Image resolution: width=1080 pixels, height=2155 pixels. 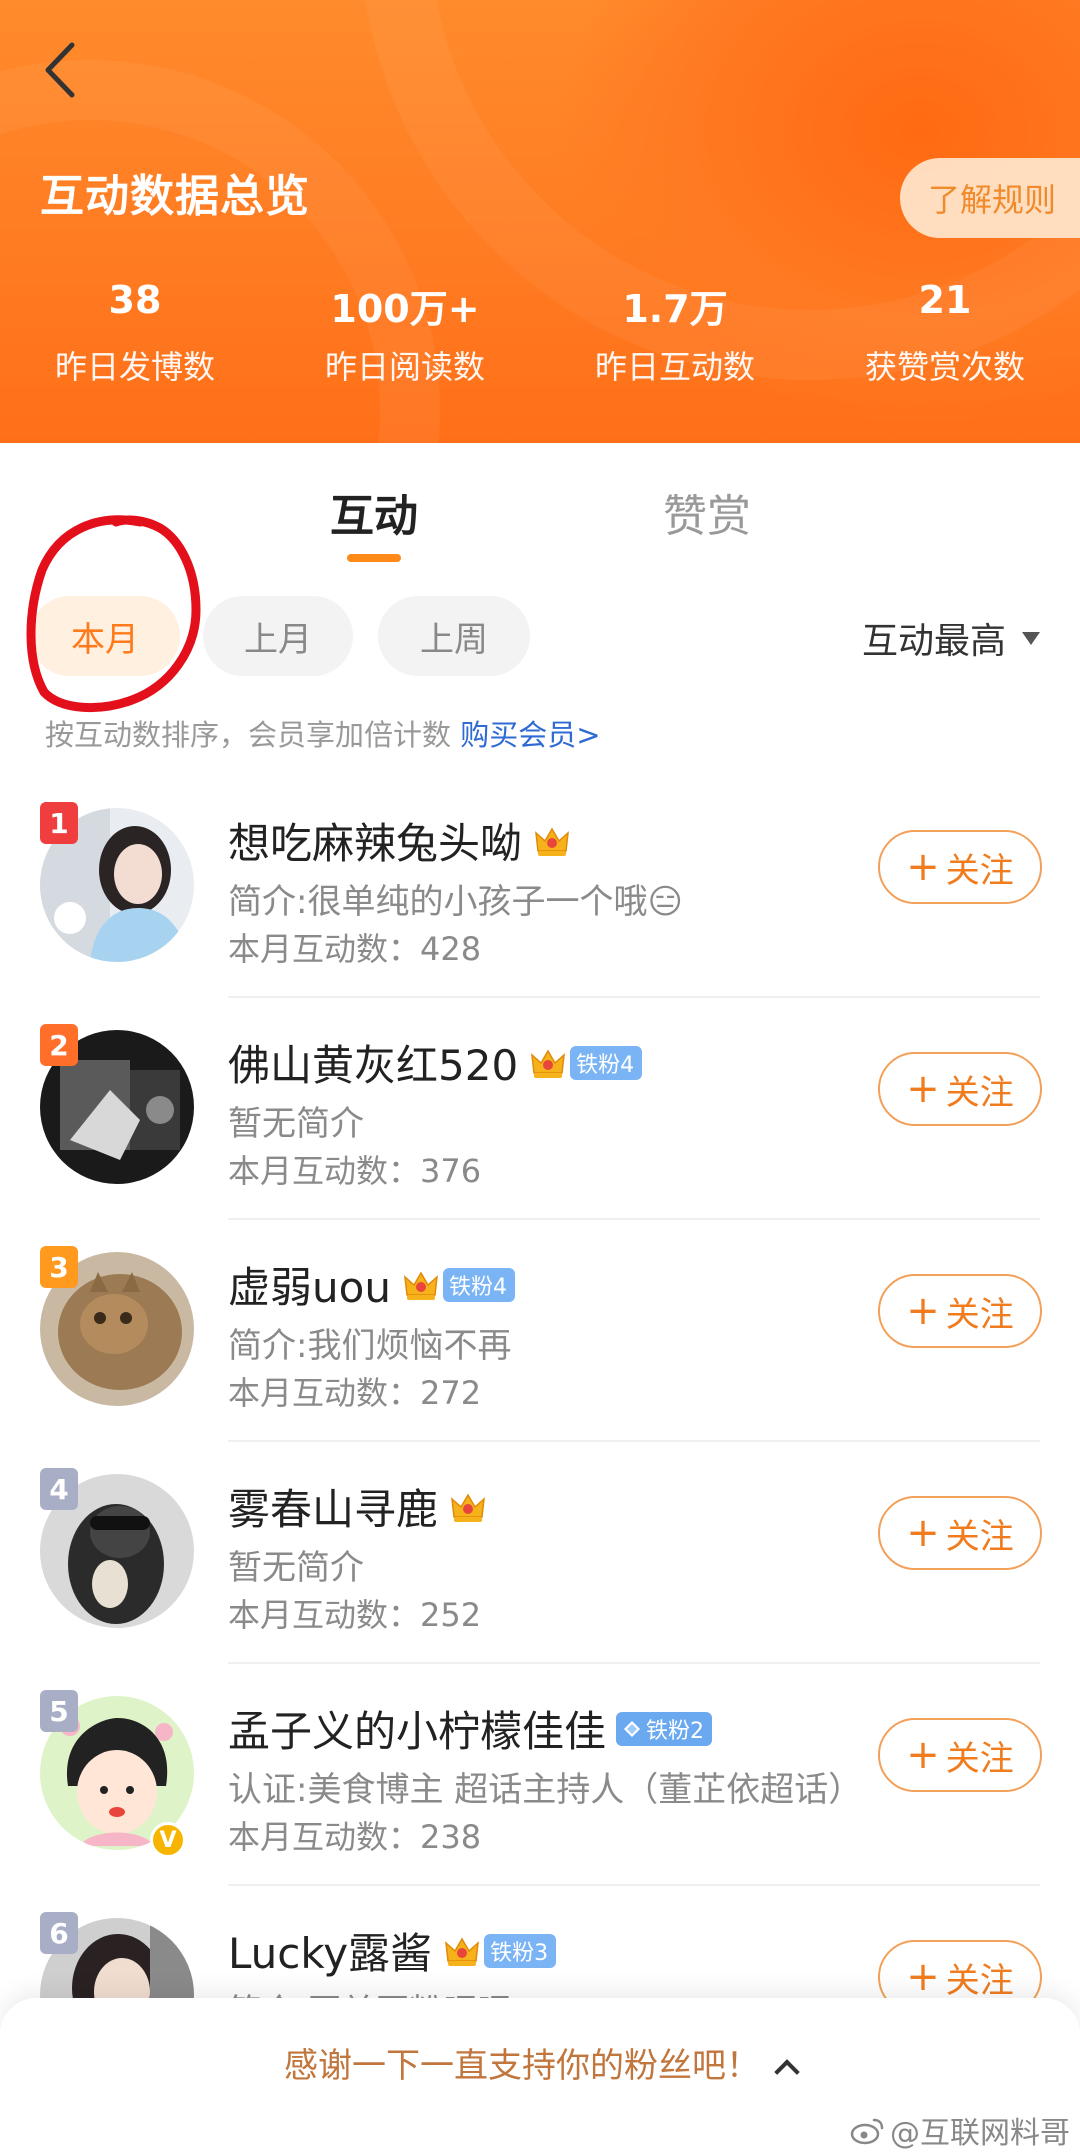 I want to click on weibo-logo-icon, so click(x=867, y=2131).